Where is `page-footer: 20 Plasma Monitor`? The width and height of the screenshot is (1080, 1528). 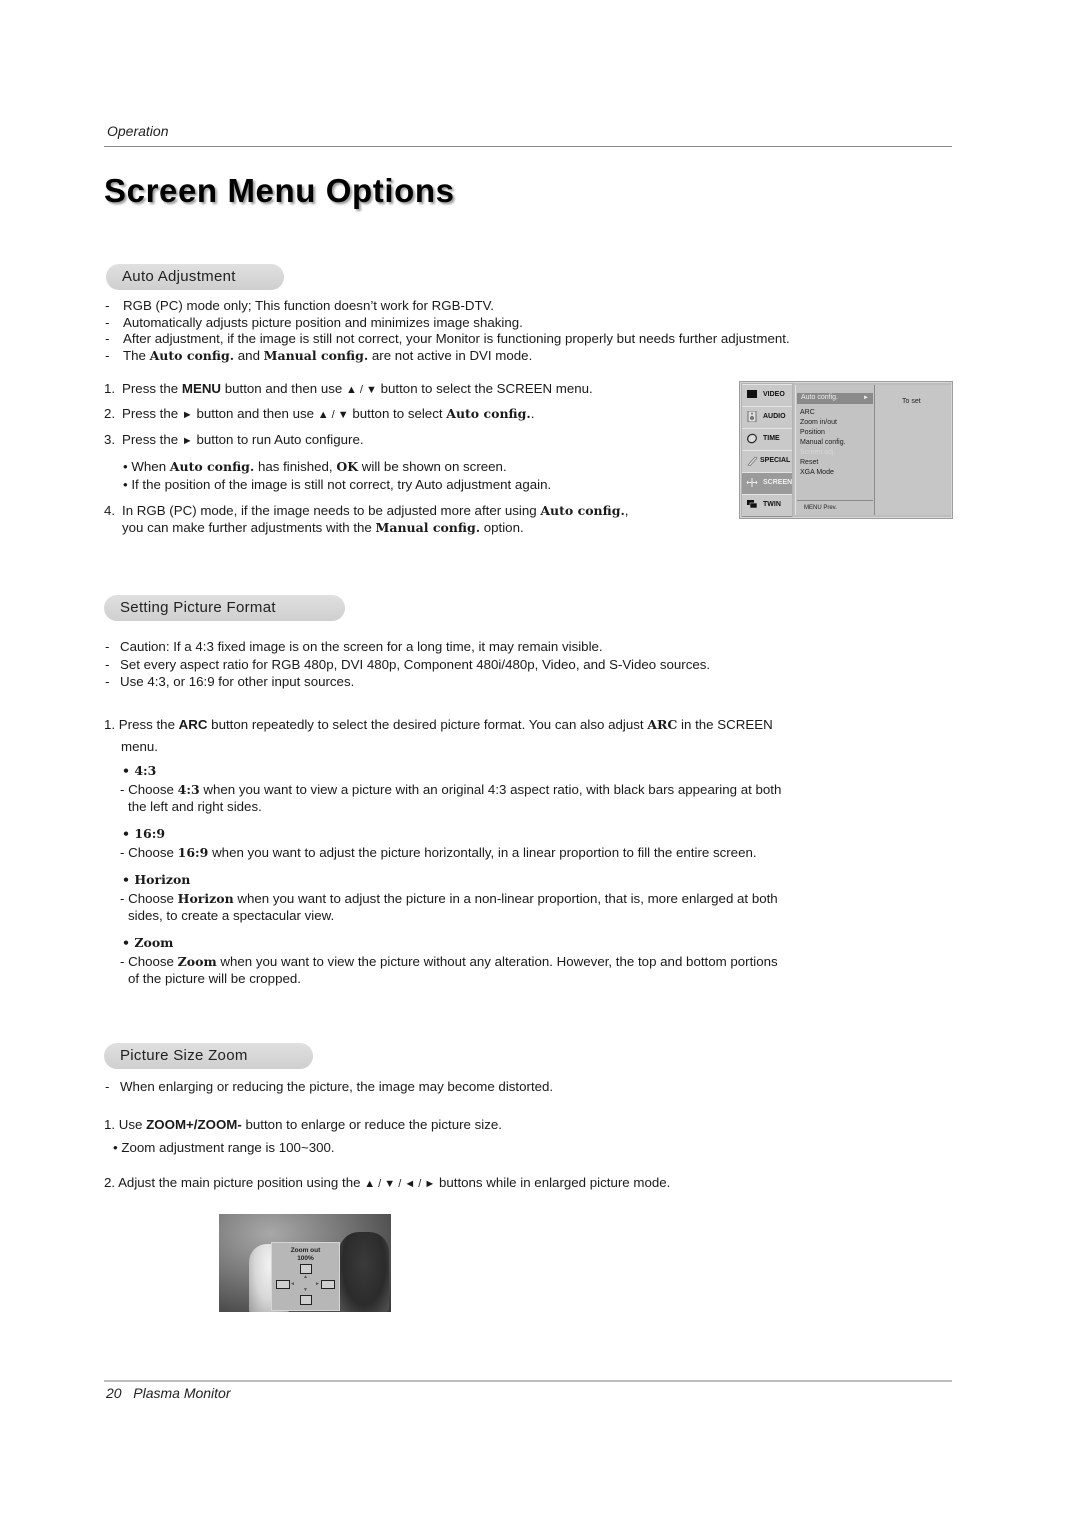 page-footer: 20 Plasma Monitor is located at coordinates (168, 1393).